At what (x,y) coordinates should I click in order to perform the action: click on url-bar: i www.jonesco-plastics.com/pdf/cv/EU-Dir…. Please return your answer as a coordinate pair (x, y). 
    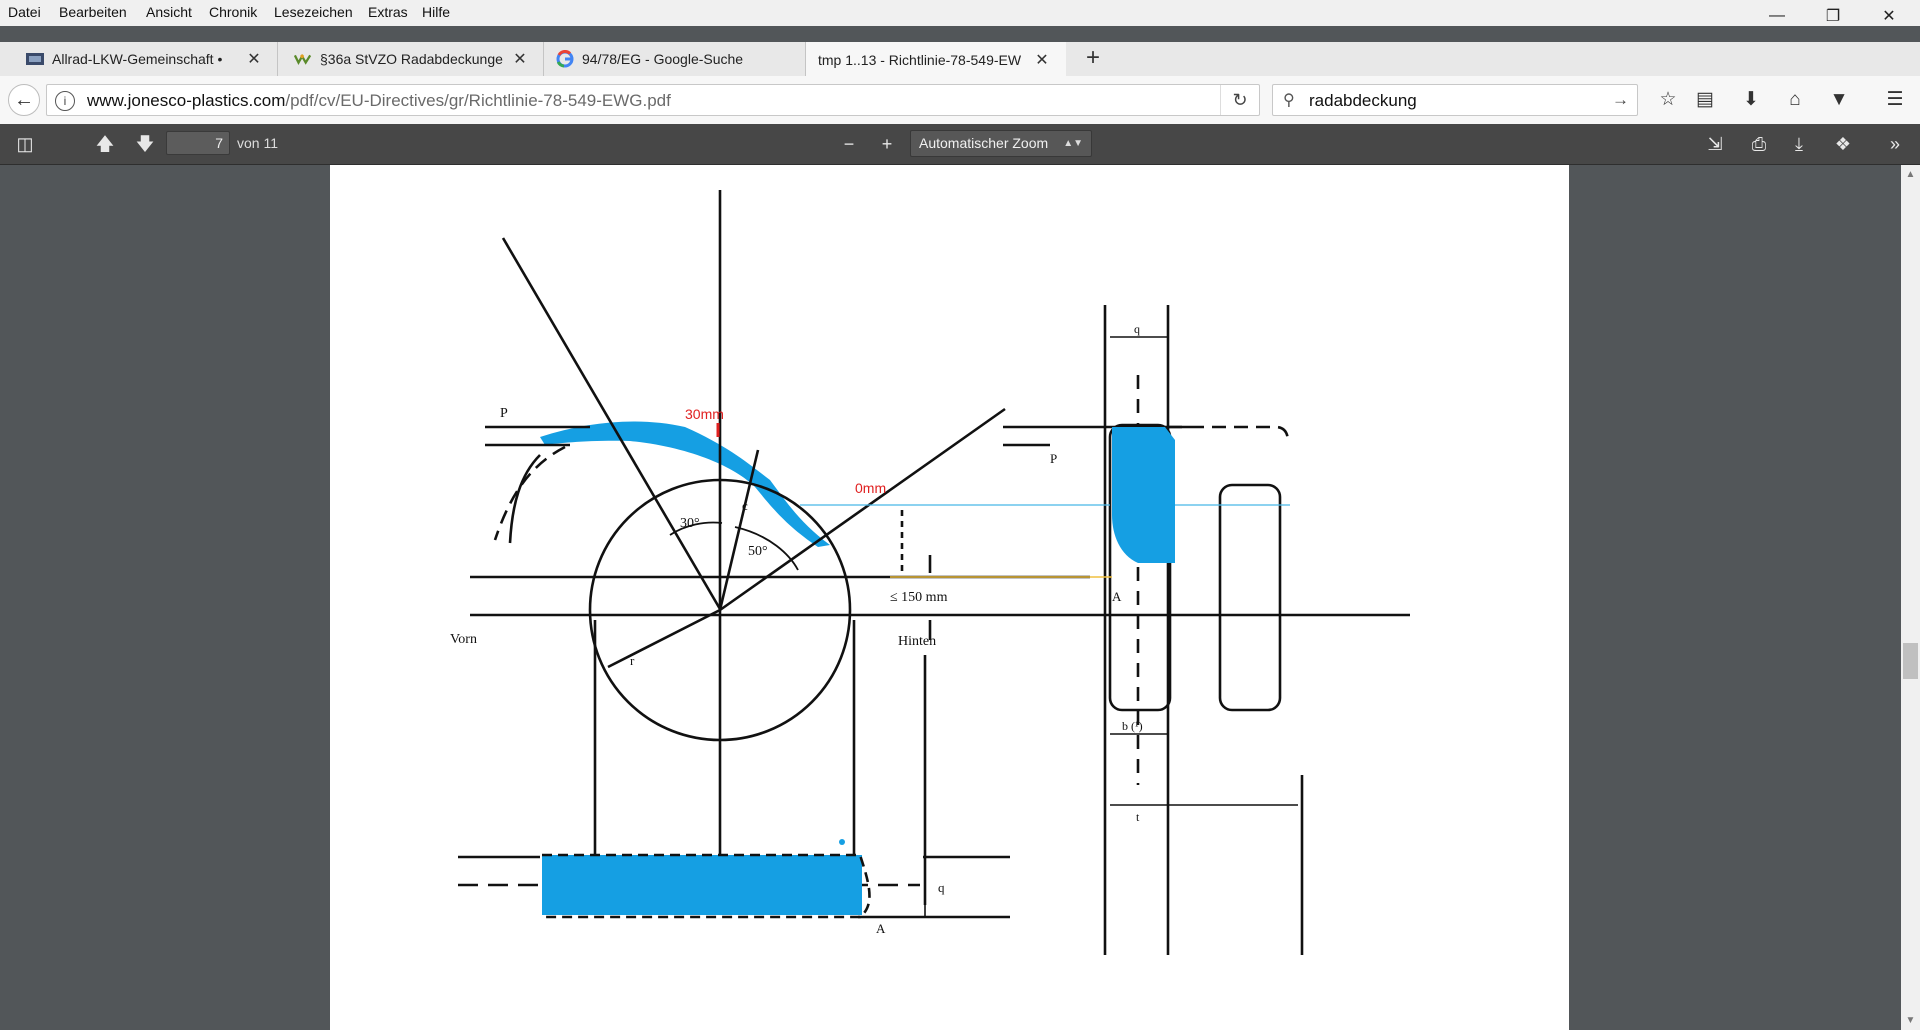
    Looking at the image, I should click on (653, 100).